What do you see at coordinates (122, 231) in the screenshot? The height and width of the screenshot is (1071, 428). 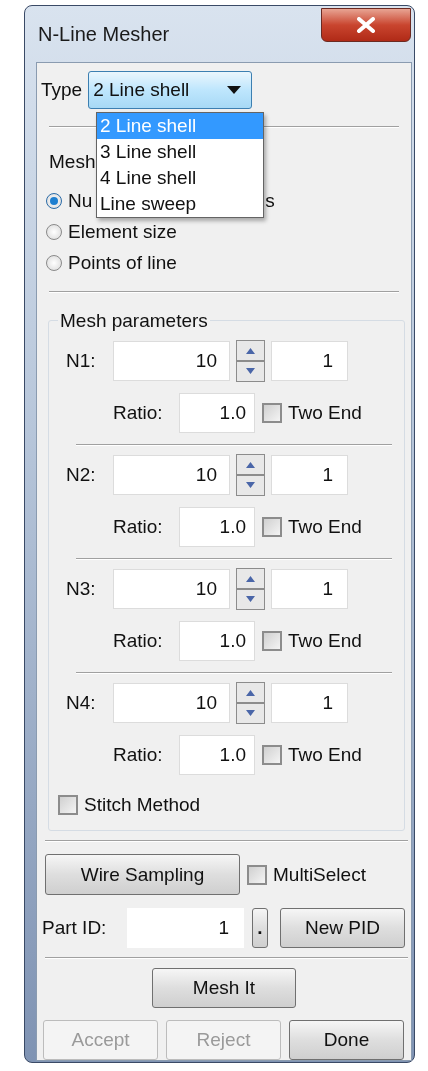 I see `radio-label: Element size` at bounding box center [122, 231].